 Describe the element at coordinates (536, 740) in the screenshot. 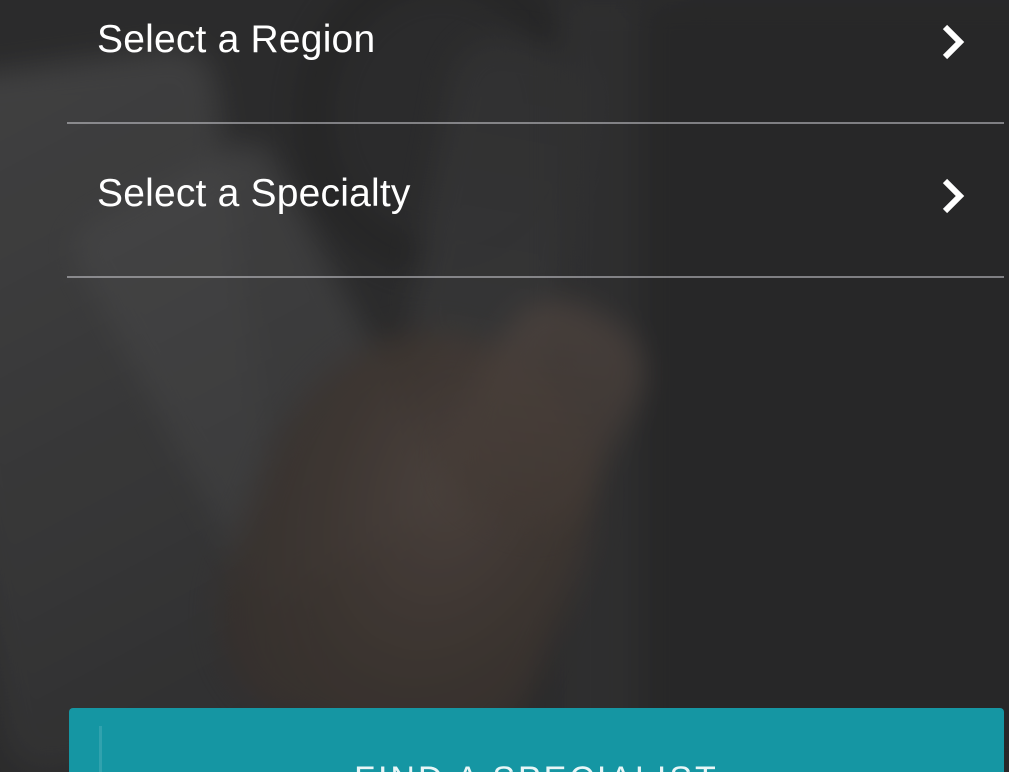

I see `find-specialist-button: FIND A SPECIALIST` at that location.